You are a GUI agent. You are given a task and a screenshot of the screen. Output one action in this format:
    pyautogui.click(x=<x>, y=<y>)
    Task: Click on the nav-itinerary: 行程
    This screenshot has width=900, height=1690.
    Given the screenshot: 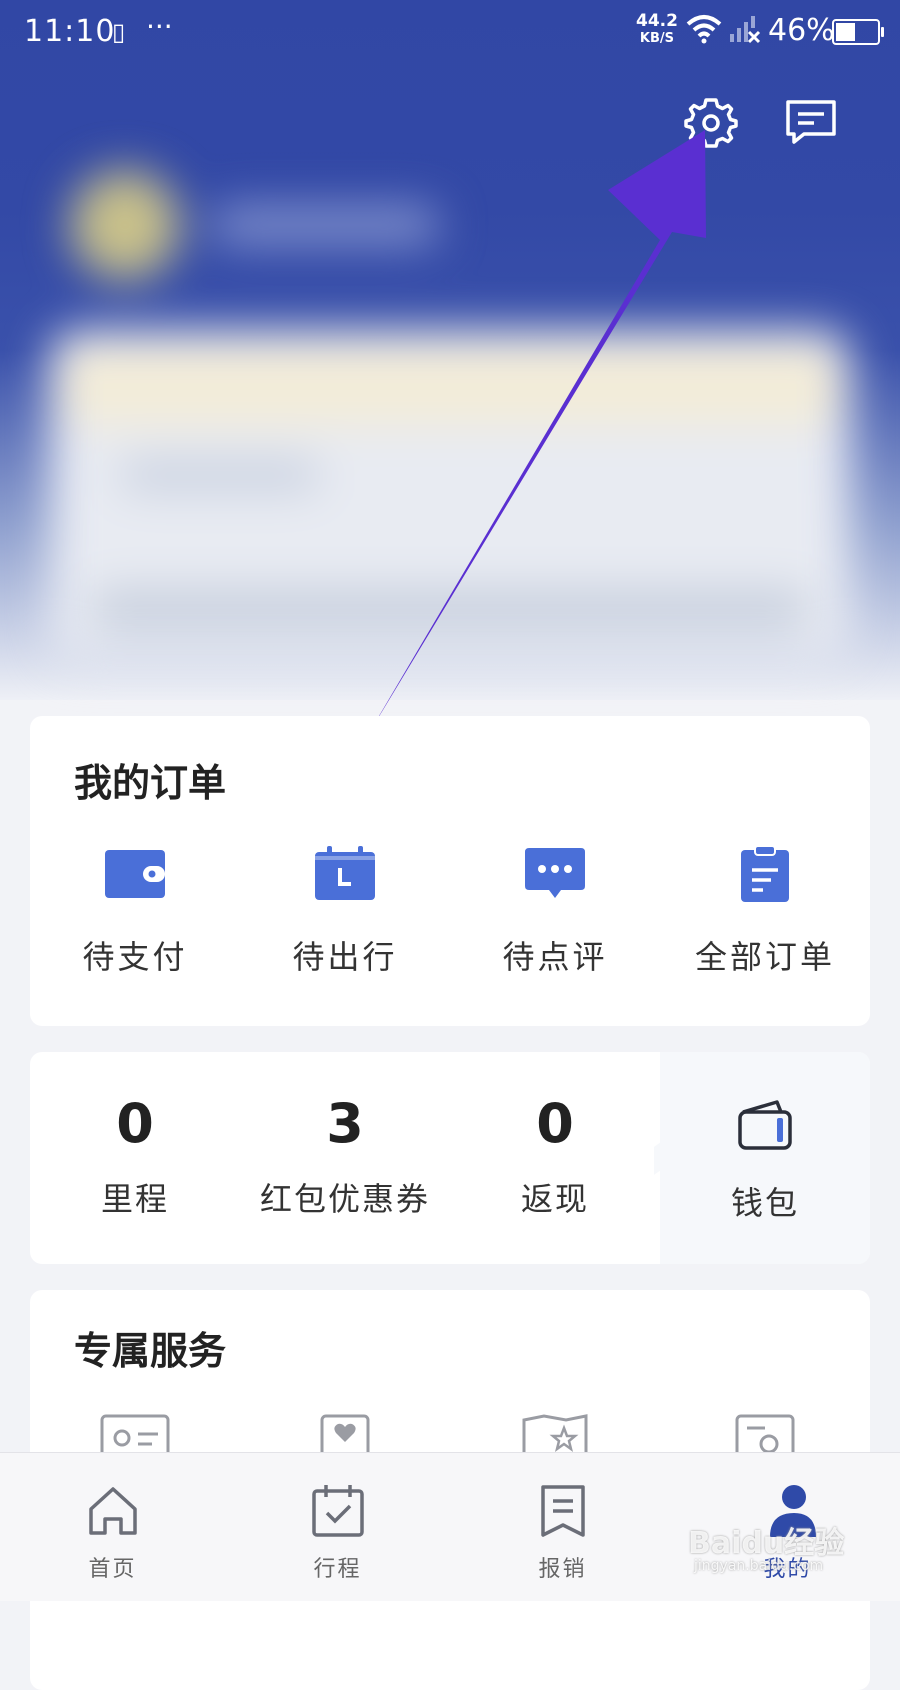 What is the action you would take?
    pyautogui.click(x=337, y=1527)
    